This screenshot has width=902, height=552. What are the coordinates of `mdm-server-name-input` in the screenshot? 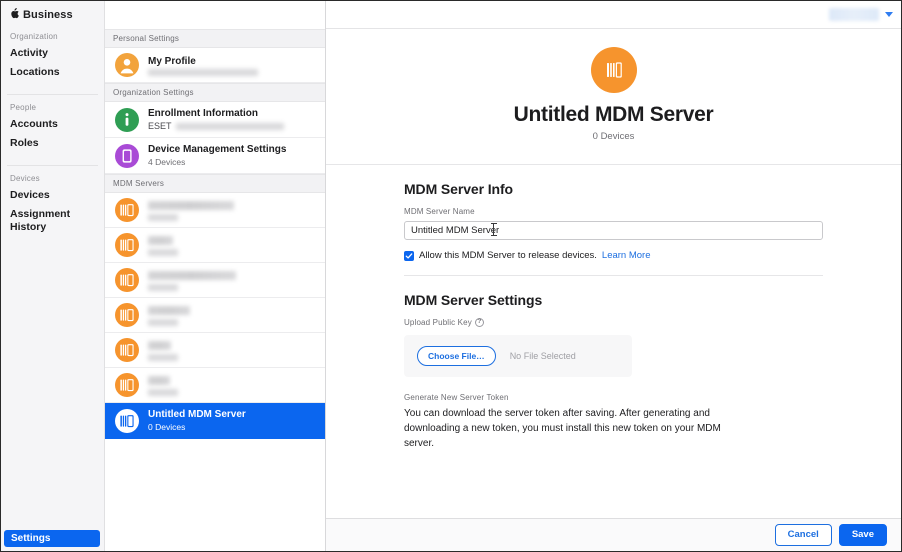 It's located at (613, 230).